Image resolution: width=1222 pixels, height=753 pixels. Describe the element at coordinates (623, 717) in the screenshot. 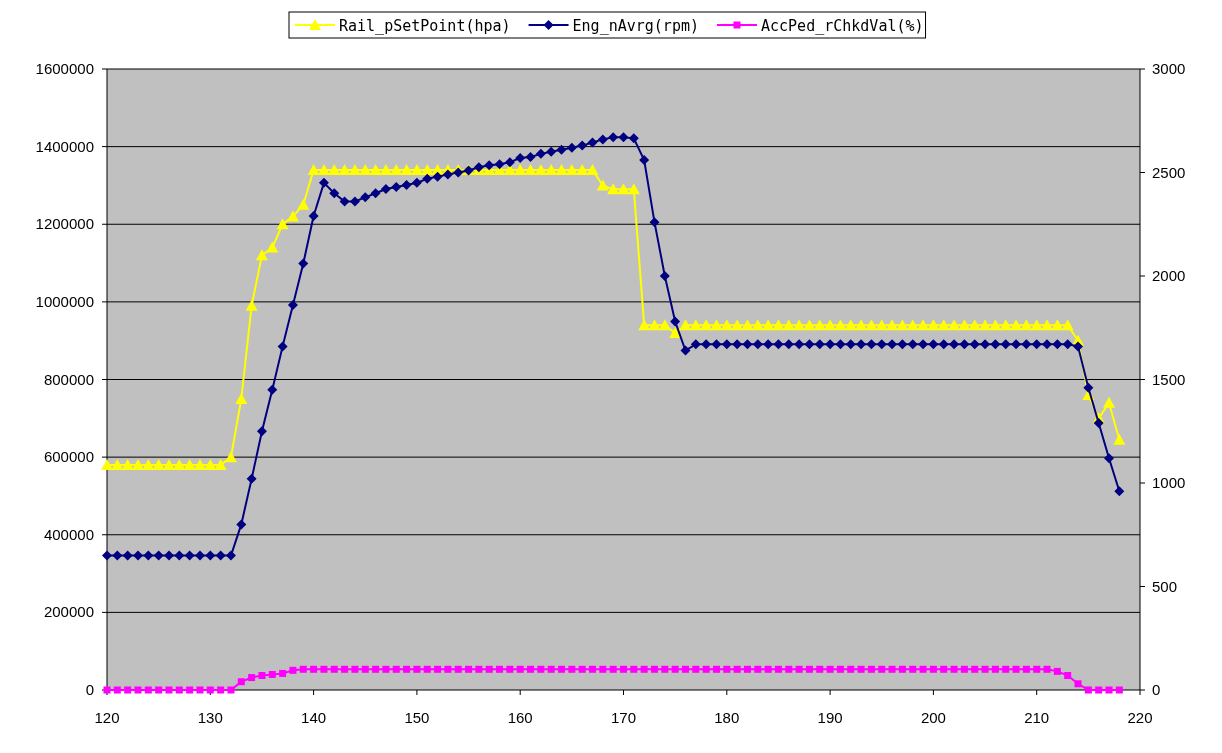

I see `axis-tick-label: 170` at that location.